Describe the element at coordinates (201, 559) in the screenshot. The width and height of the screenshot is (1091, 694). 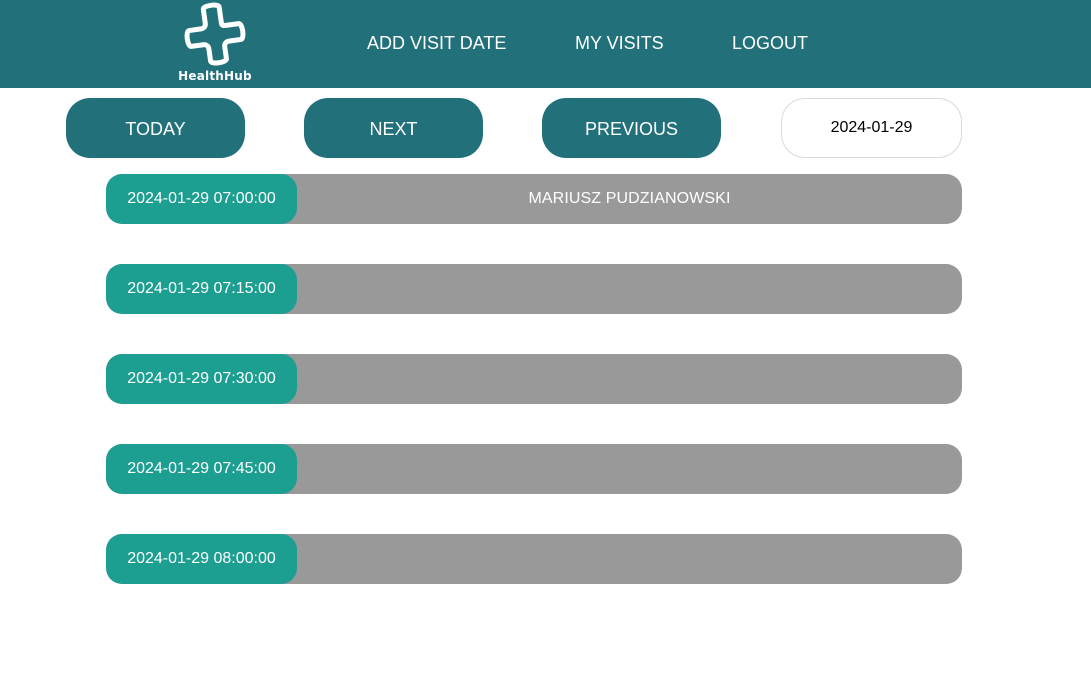
I see `slot-time: 2024-01-29 08:00:00` at that location.